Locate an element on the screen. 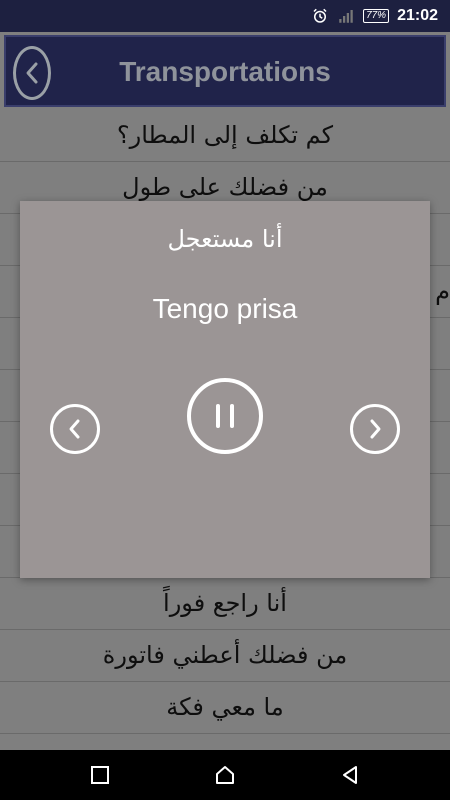  recents-icon is located at coordinates (100, 775).